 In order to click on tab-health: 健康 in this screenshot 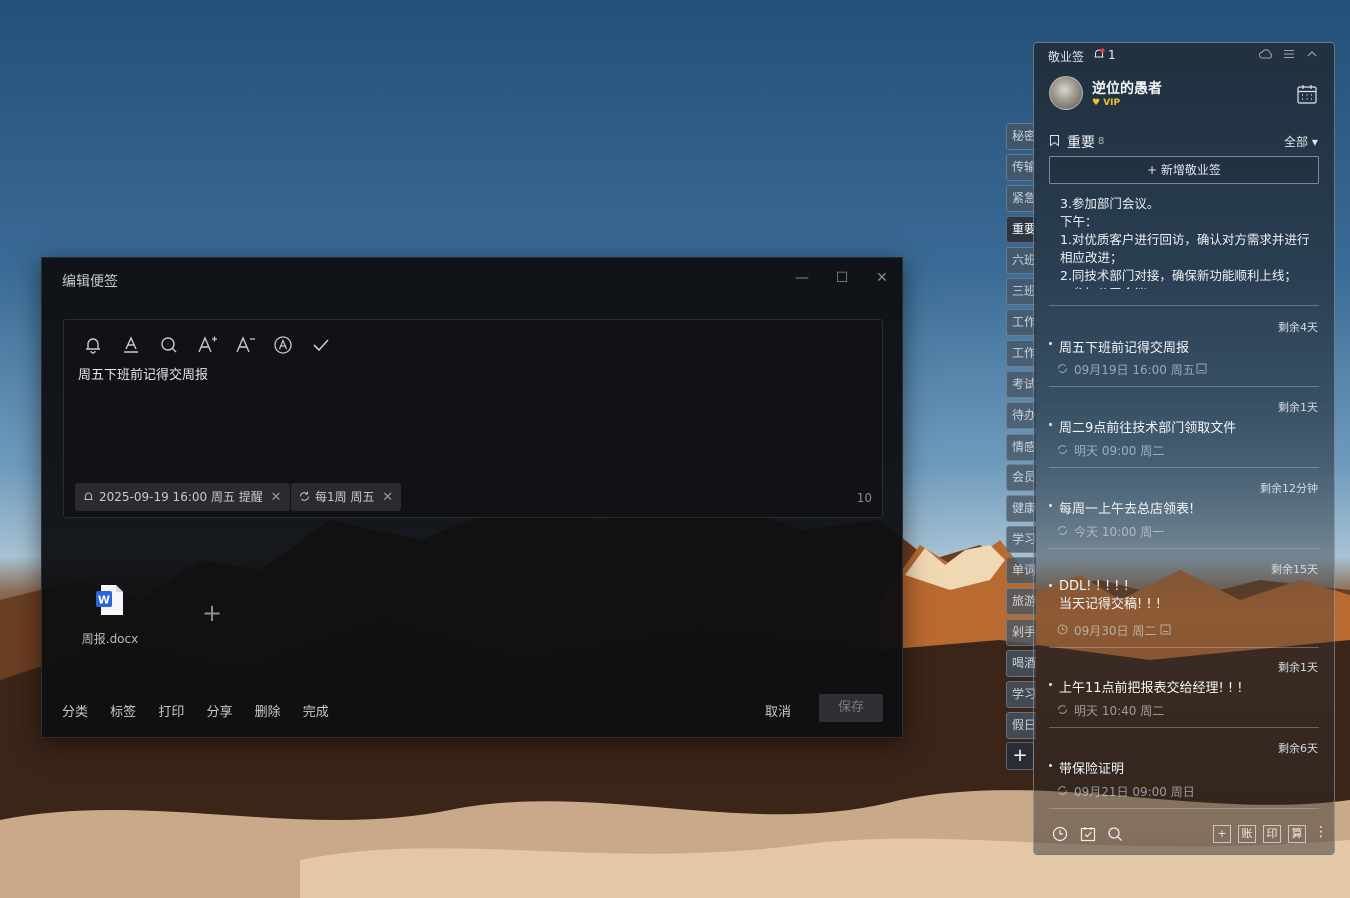, I will do `click(1021, 508)`.